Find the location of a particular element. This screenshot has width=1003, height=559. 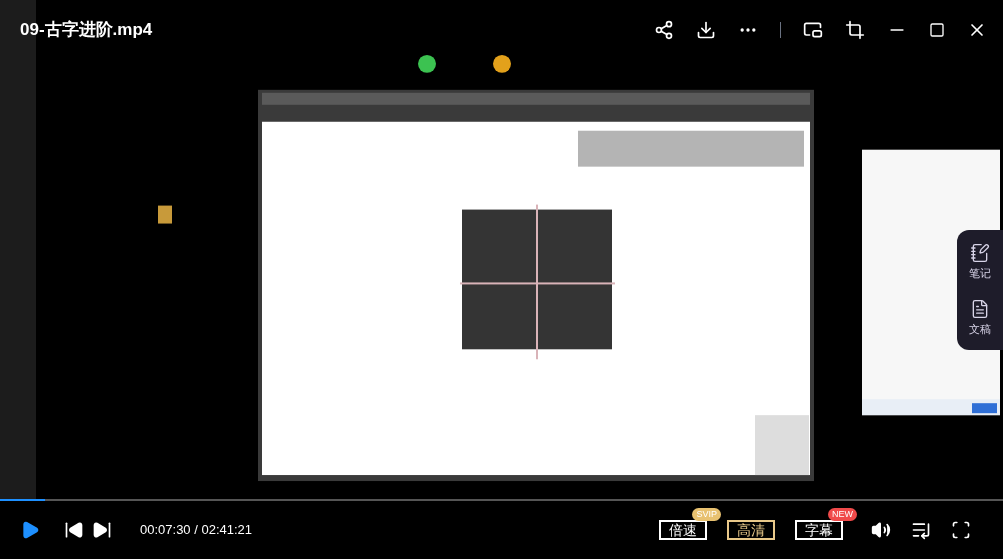

crop-icon is located at coordinates (855, 30).